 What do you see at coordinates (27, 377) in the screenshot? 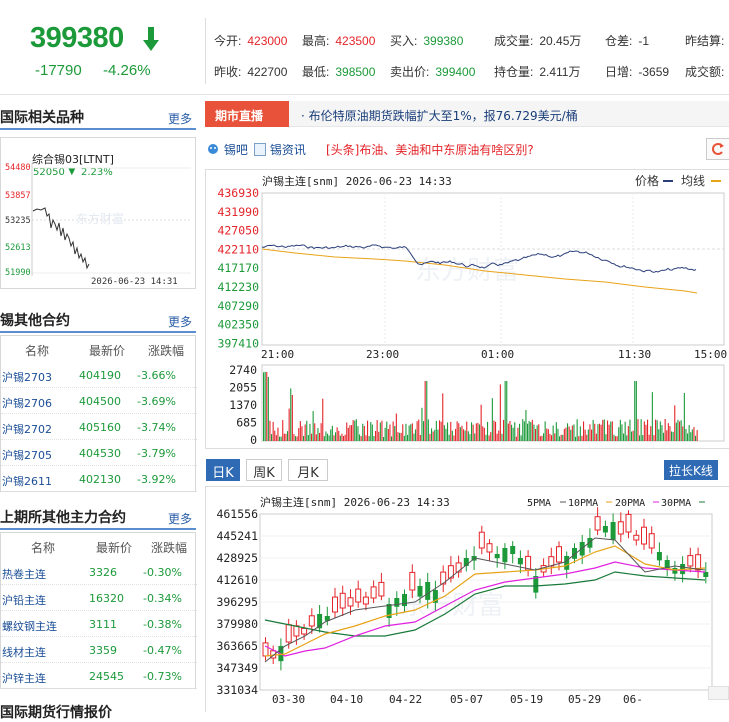
I see `contract-name: 沪锡2703` at bounding box center [27, 377].